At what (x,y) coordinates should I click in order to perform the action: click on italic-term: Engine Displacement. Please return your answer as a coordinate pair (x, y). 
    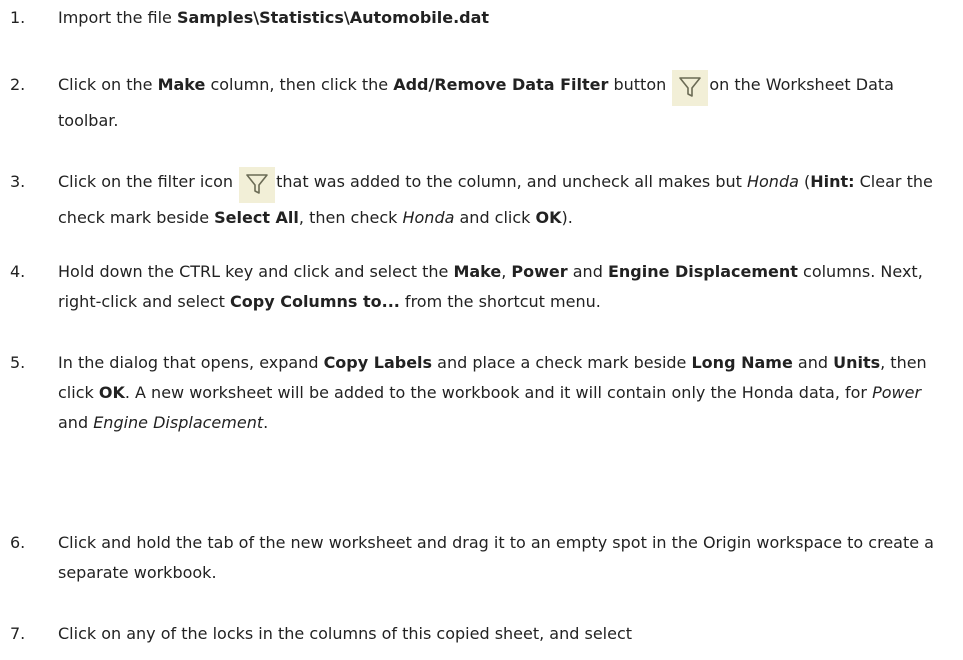
    Looking at the image, I should click on (178, 422).